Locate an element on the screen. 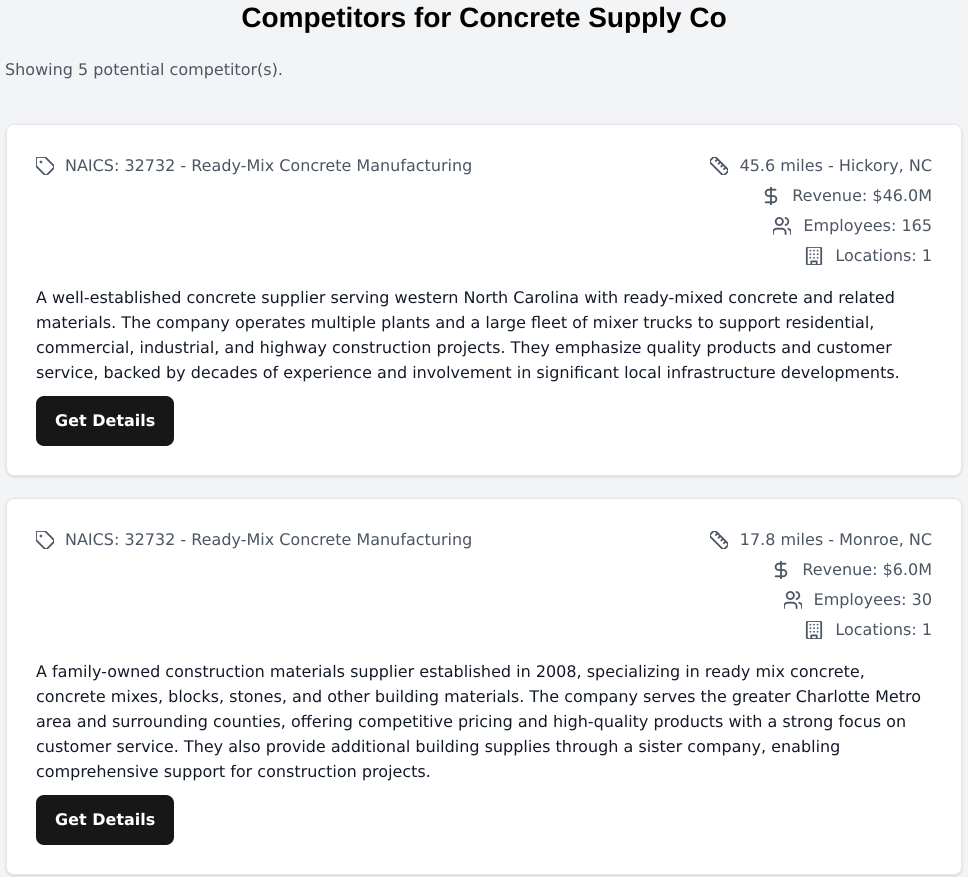  company-description: A well-established concrete supplier serving western North Carolina with ready-mixed concrete and related materials. The company operates multiple plants and a large fleet of mixer trucks to support residential, commercial, industrial, and highway construction projects. They emphasize quality products and customer service, backed by decades of experience and involvement in significant local infrastructure developments. is located at coordinates (468, 335).